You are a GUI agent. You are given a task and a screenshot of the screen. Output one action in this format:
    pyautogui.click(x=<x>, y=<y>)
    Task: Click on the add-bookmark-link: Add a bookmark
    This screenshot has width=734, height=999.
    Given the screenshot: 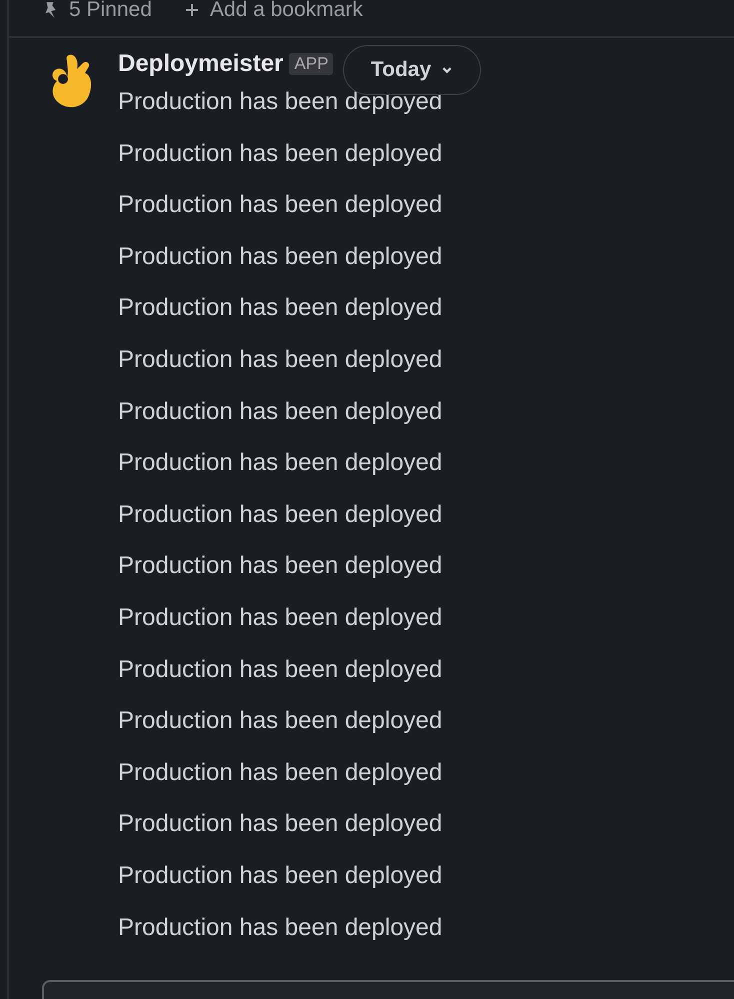 What is the action you would take?
    pyautogui.click(x=273, y=10)
    